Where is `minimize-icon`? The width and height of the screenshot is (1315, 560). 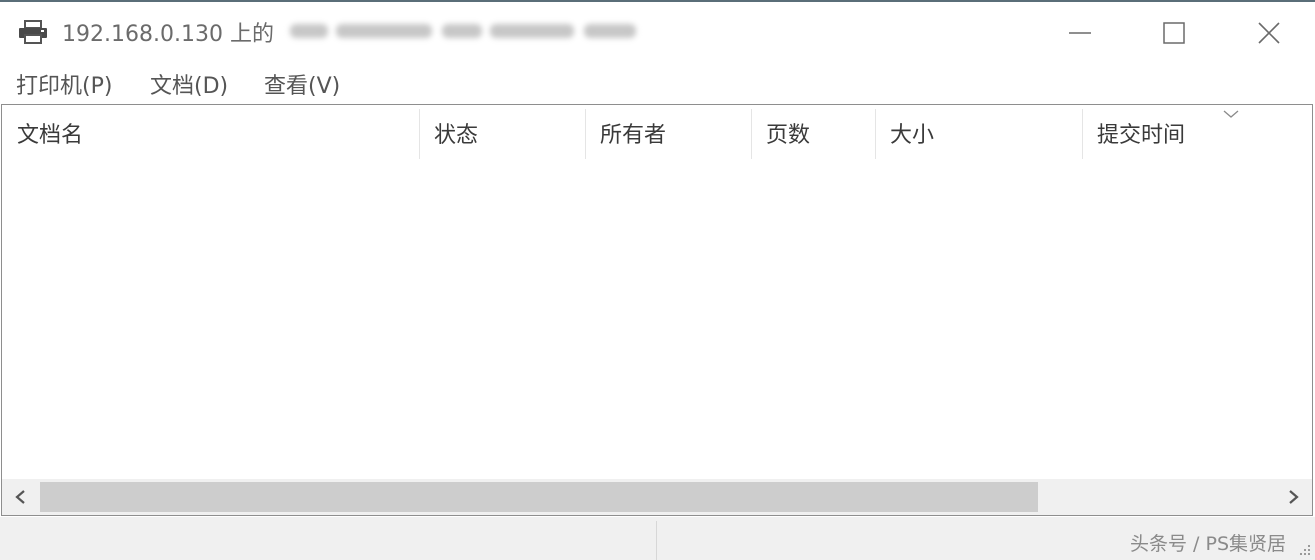 minimize-icon is located at coordinates (1080, 33).